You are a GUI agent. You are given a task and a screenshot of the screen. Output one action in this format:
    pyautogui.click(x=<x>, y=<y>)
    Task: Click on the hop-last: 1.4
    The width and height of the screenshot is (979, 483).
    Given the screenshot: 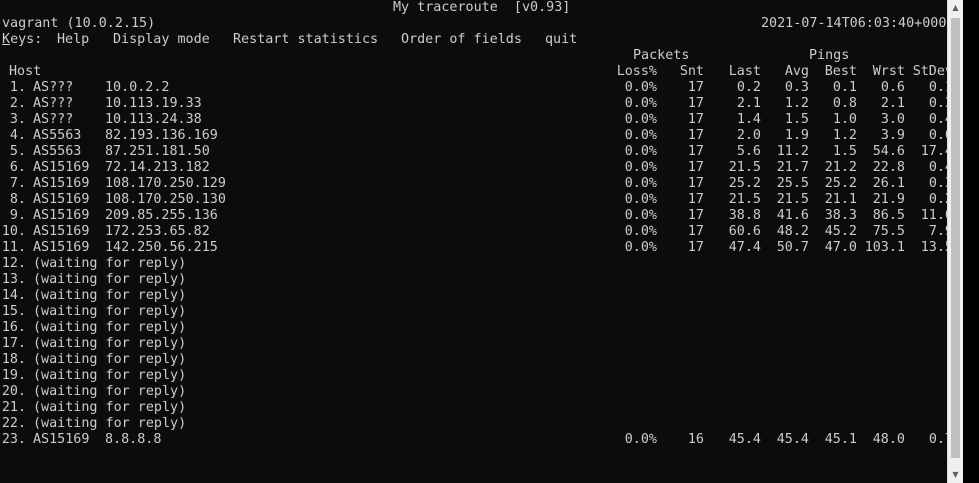 What is the action you would take?
    pyautogui.click(x=748, y=119)
    